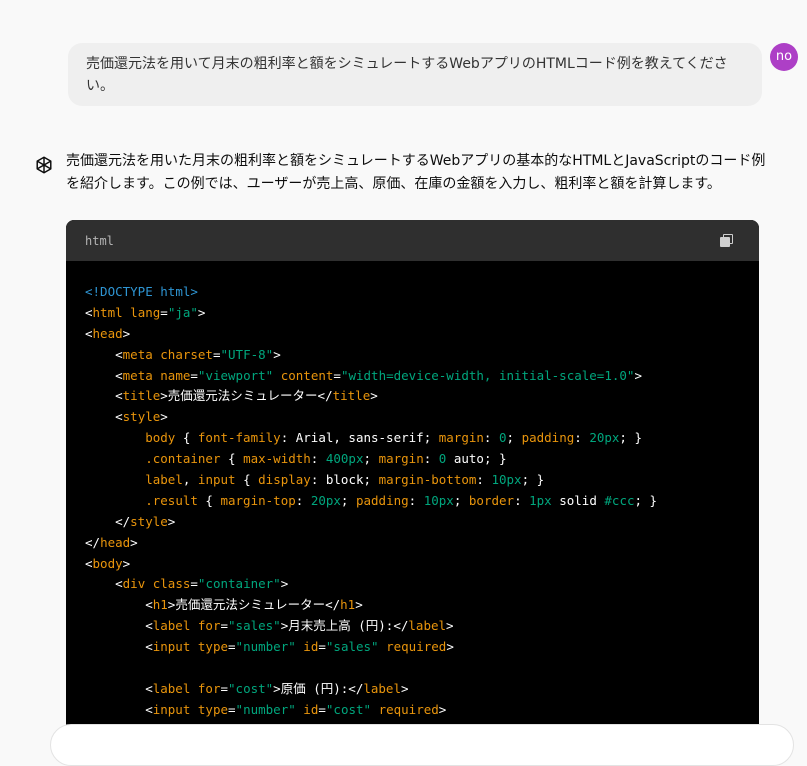  Describe the element at coordinates (108, 521) in the screenshot. I see `code-token: </` at that location.